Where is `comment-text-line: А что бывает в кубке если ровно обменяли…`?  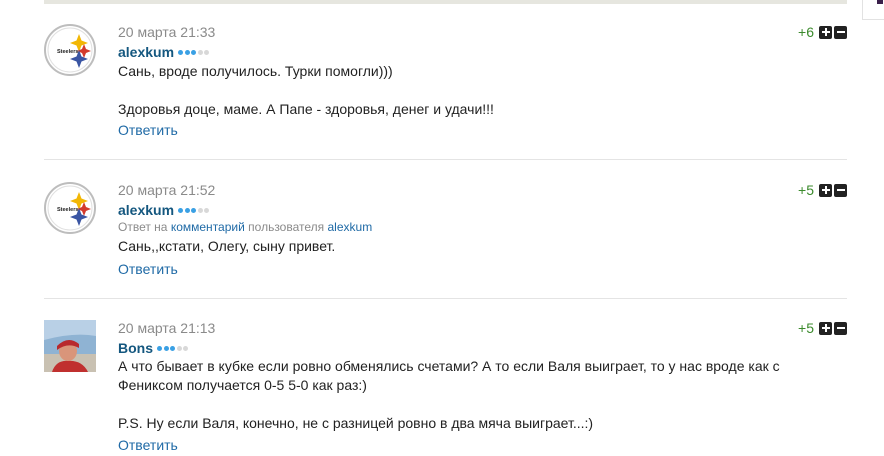 comment-text-line: А что бывает в кубке если ровно обменяли… is located at coordinates (449, 366).